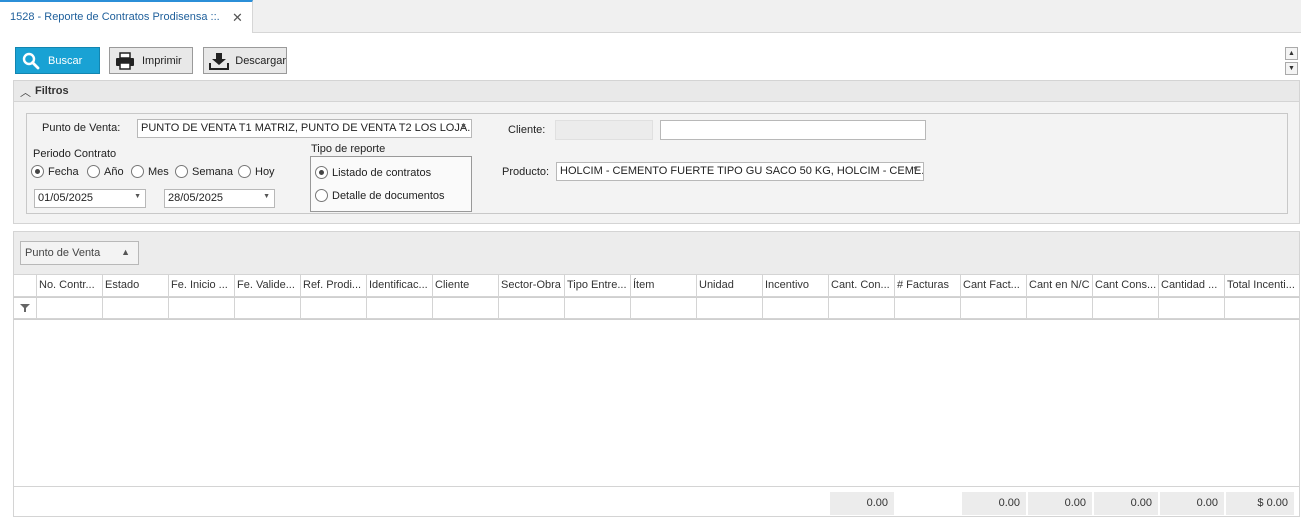  I want to click on periodo-option-label: Semana, so click(212, 171).